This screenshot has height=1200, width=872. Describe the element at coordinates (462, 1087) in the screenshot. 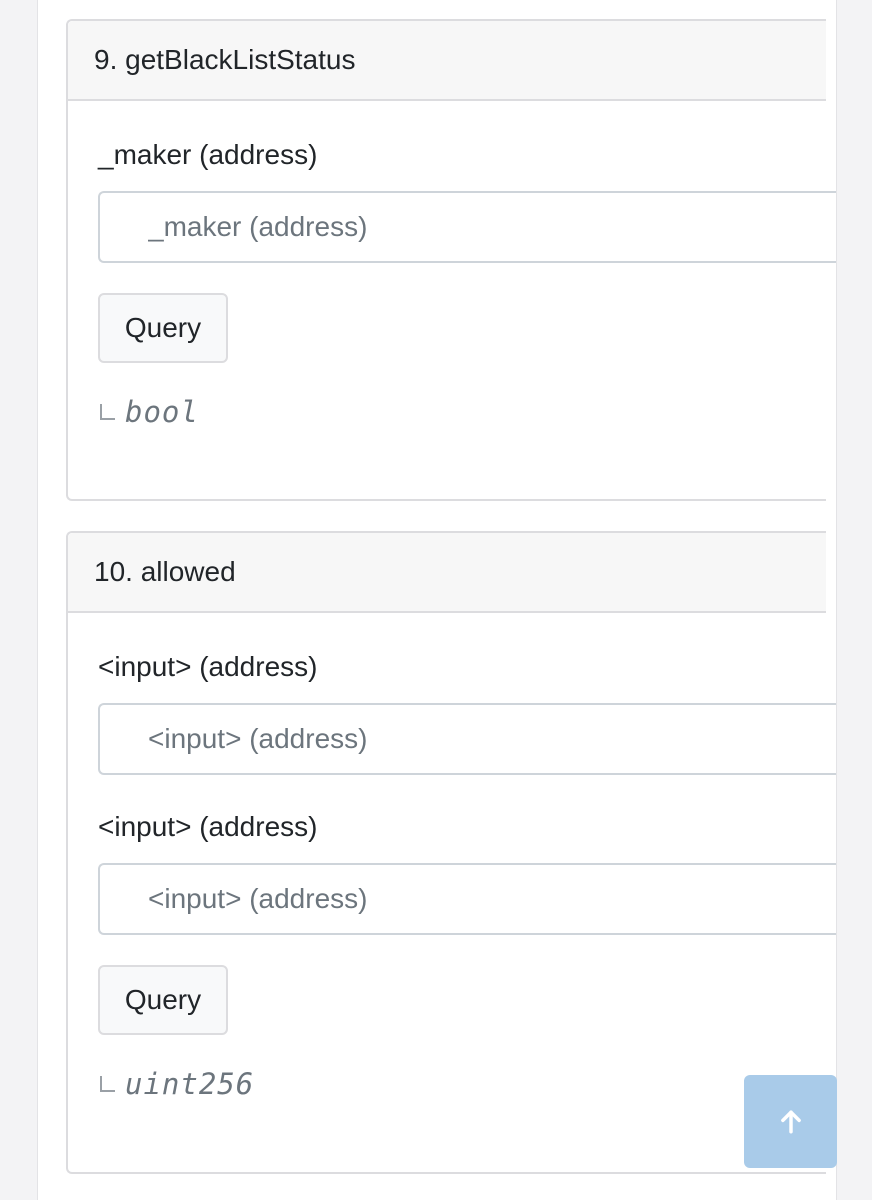

I see `result-output: uint256` at that location.